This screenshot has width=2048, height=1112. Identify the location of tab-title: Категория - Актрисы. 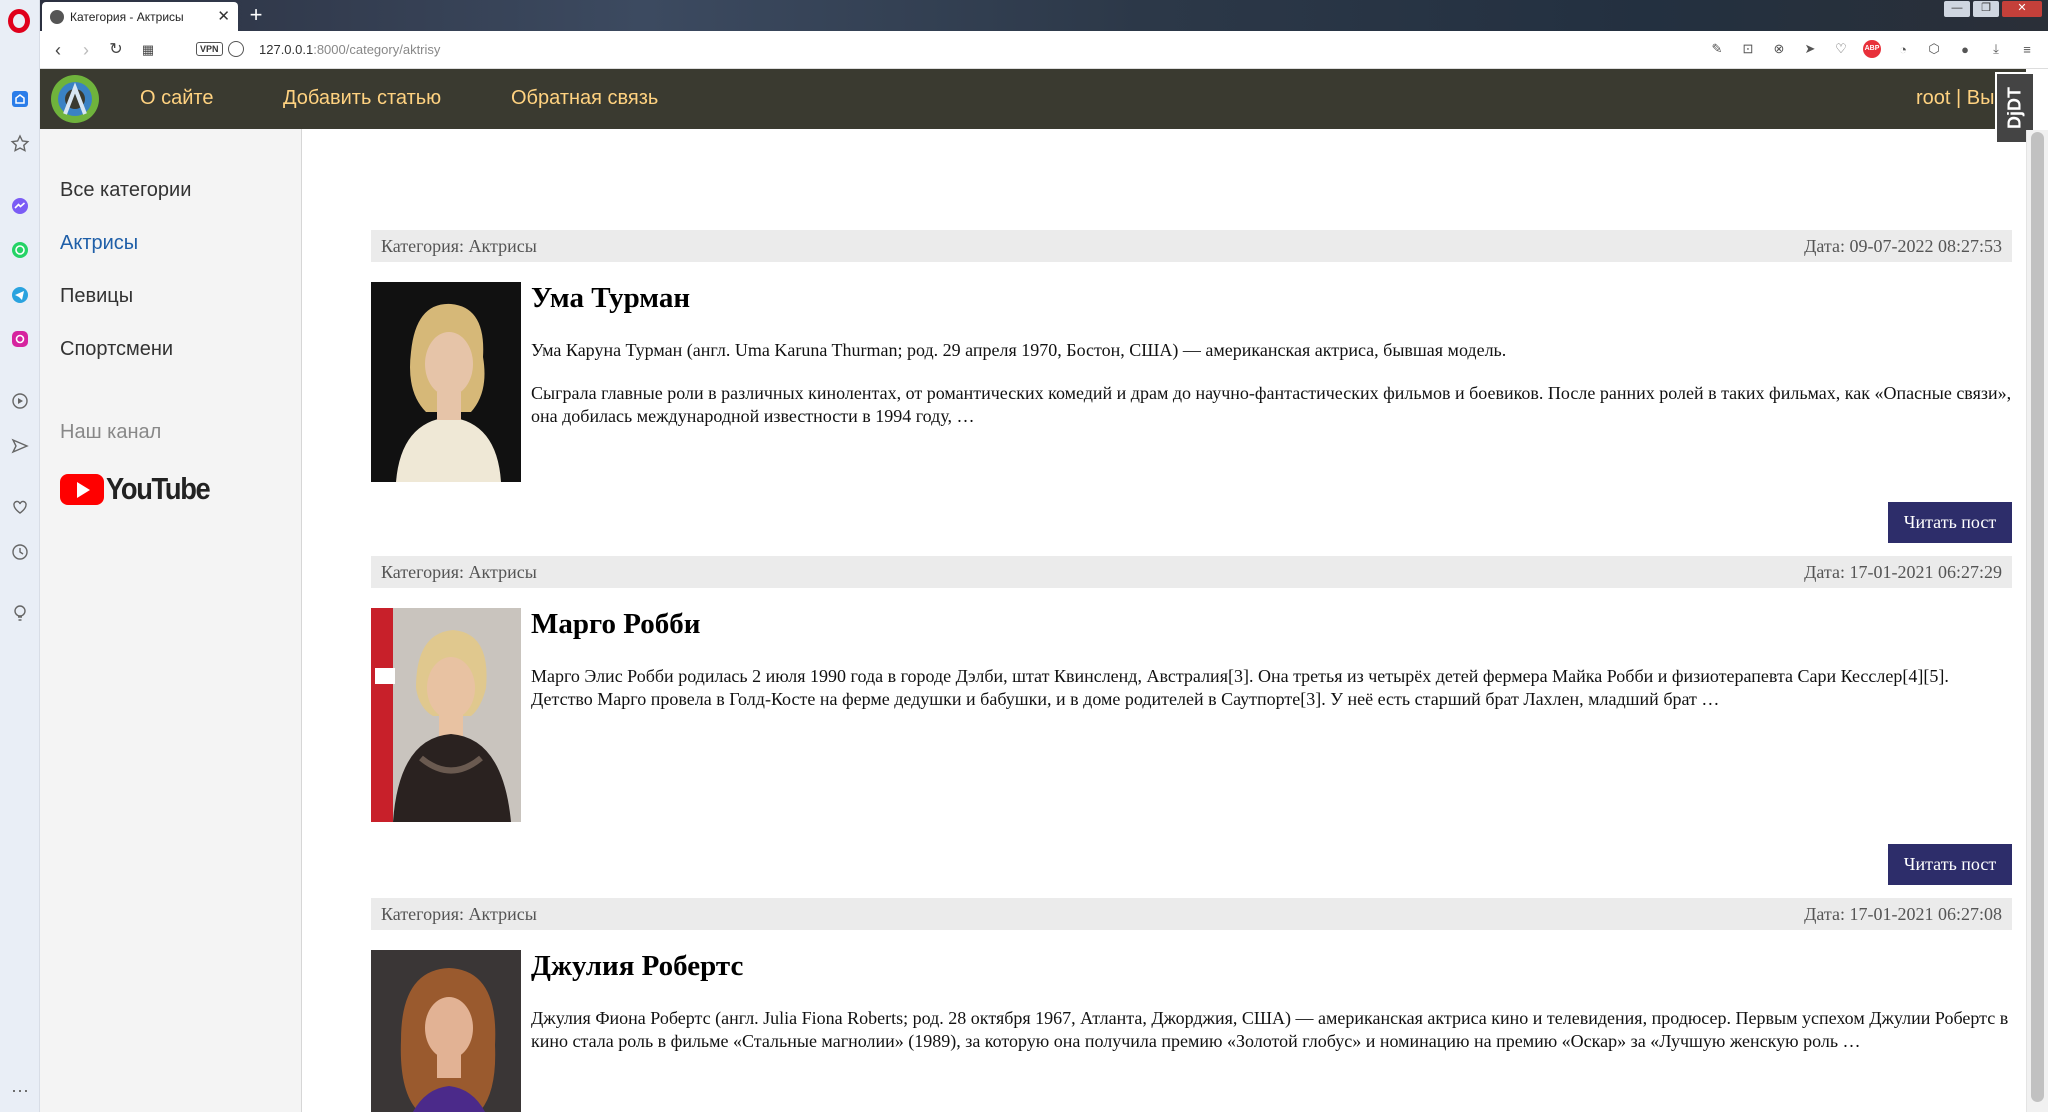
(127, 16).